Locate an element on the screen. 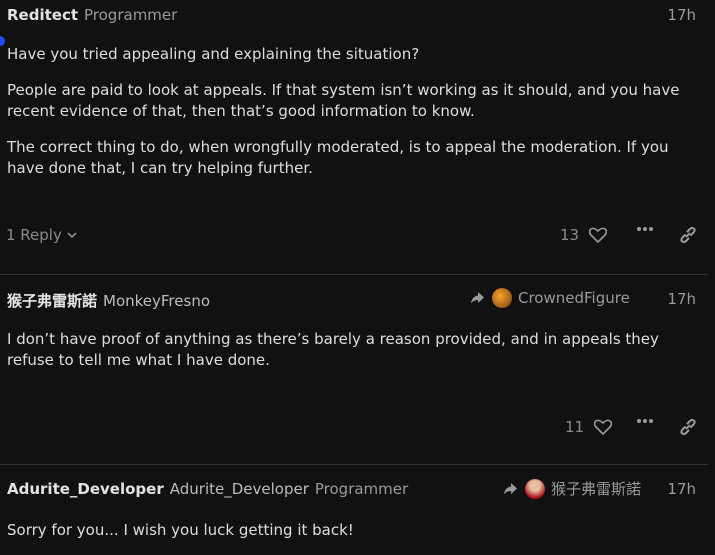 This screenshot has height=555, width=715. reply-to-link: CrownedFigure is located at coordinates (550, 298).